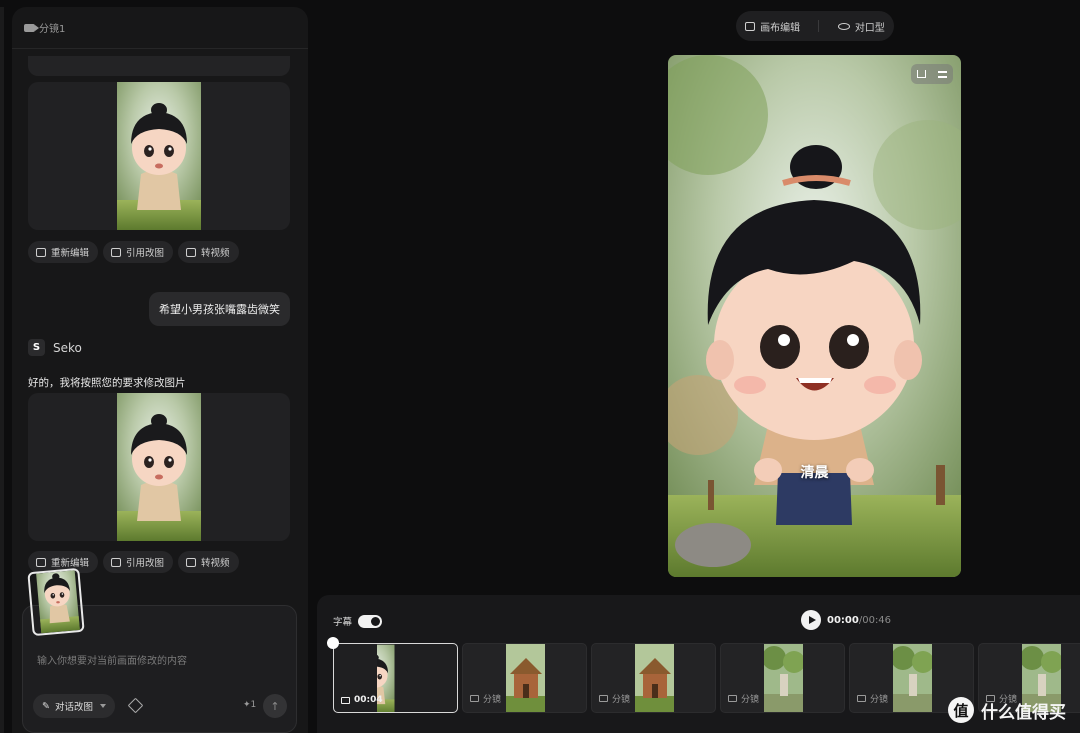  I want to click on toolbar-divider, so click(819, 26).